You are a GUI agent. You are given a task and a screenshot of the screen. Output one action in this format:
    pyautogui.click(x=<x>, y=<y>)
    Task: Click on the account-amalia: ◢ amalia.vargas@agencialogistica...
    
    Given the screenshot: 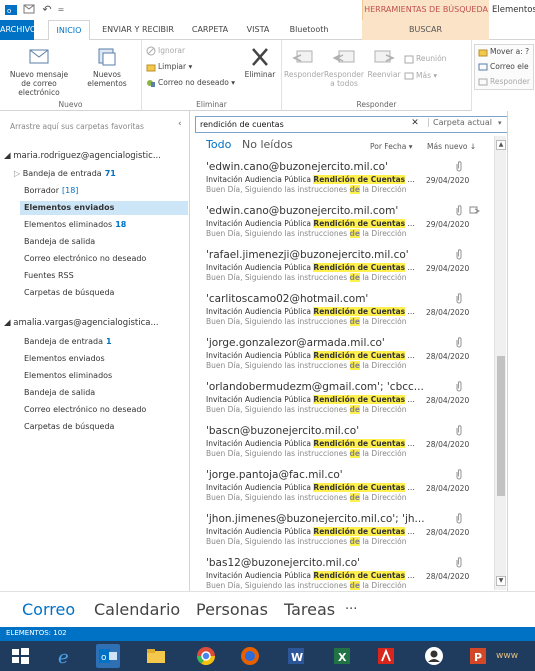 What is the action you would take?
    pyautogui.click(x=81, y=323)
    